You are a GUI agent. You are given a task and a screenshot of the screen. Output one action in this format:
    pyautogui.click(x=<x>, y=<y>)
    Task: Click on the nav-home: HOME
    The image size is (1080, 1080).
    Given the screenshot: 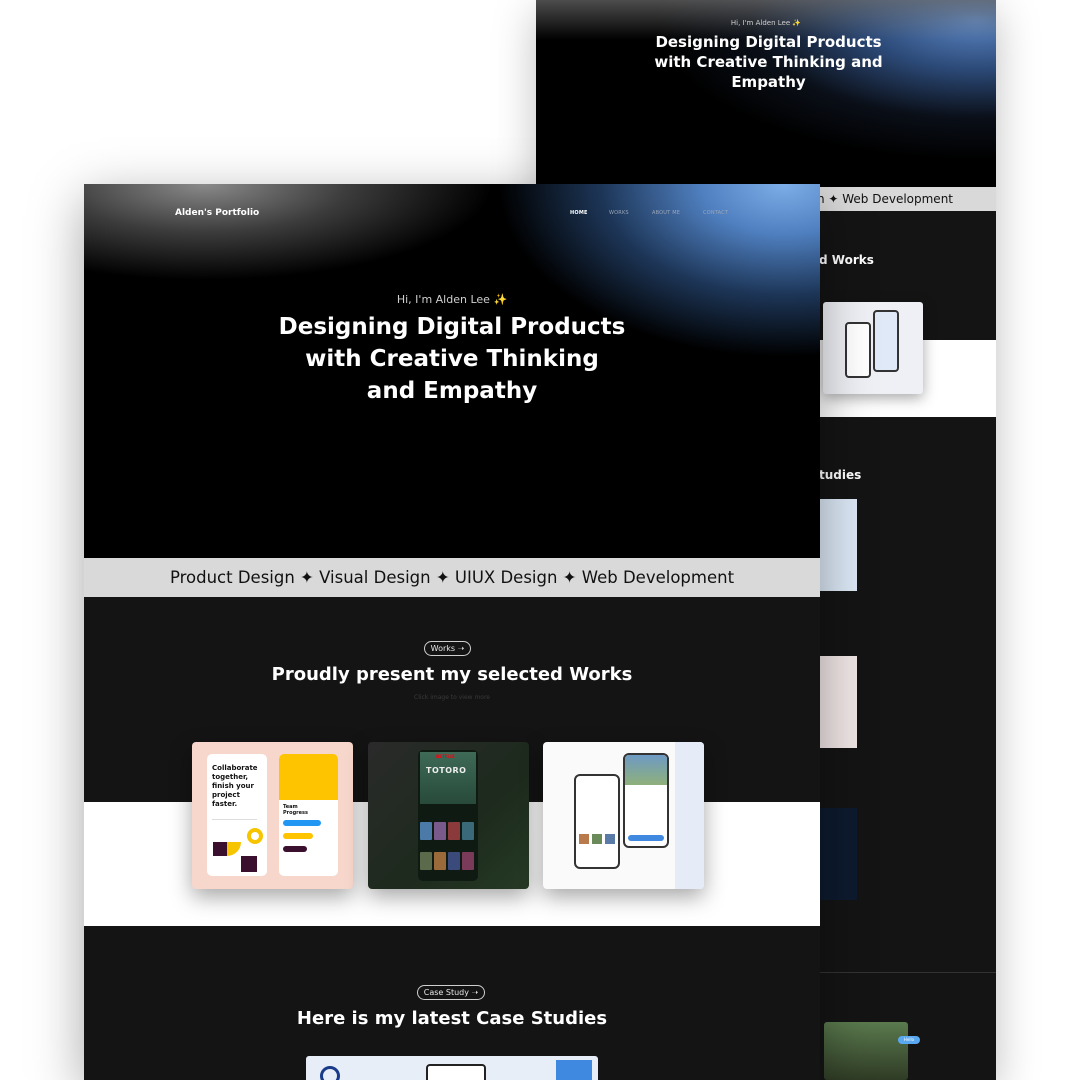 What is the action you would take?
    pyautogui.click(x=579, y=213)
    